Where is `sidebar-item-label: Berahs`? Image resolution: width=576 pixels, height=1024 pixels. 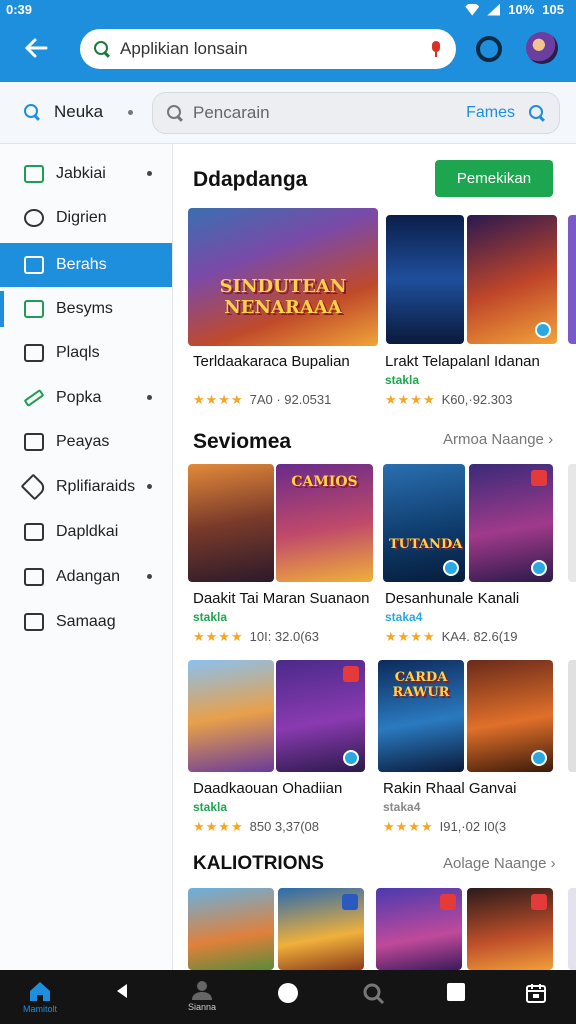 sidebar-item-label: Berahs is located at coordinates (81, 264).